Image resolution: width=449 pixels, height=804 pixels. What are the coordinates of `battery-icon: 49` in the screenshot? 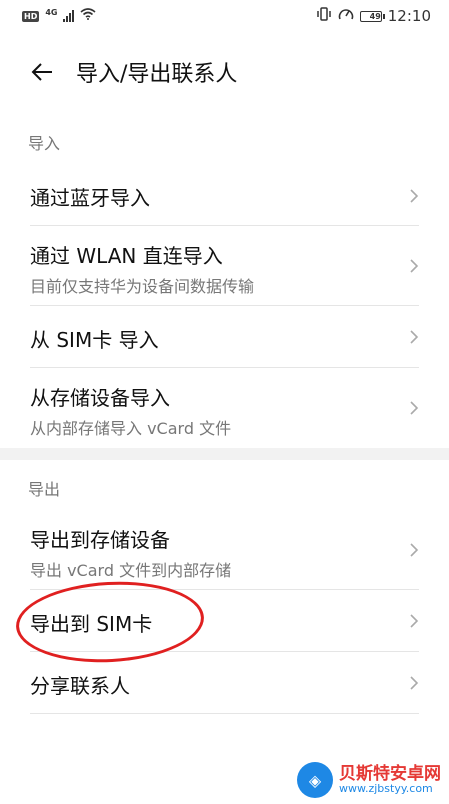 It's located at (372, 16).